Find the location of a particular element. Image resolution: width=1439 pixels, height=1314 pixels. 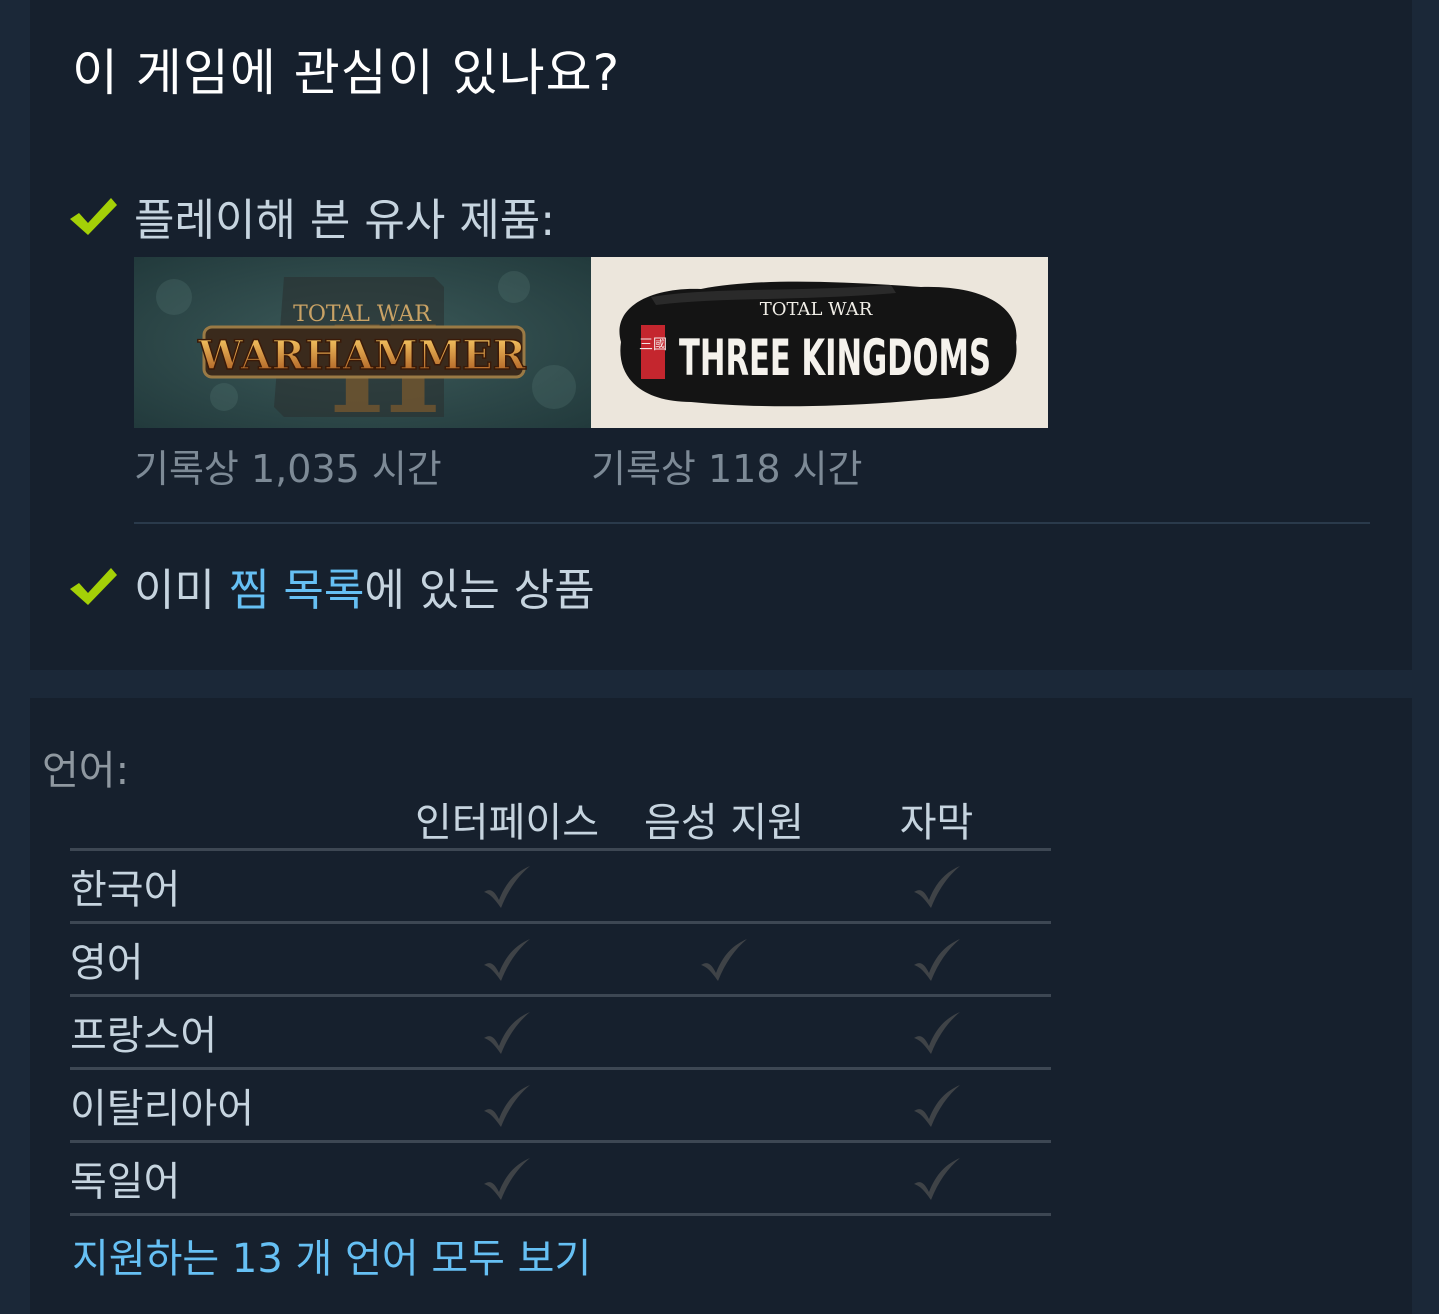

warhammer-capsule-image: II TOTAL WAR WARHAMMER is located at coordinates (362, 342).